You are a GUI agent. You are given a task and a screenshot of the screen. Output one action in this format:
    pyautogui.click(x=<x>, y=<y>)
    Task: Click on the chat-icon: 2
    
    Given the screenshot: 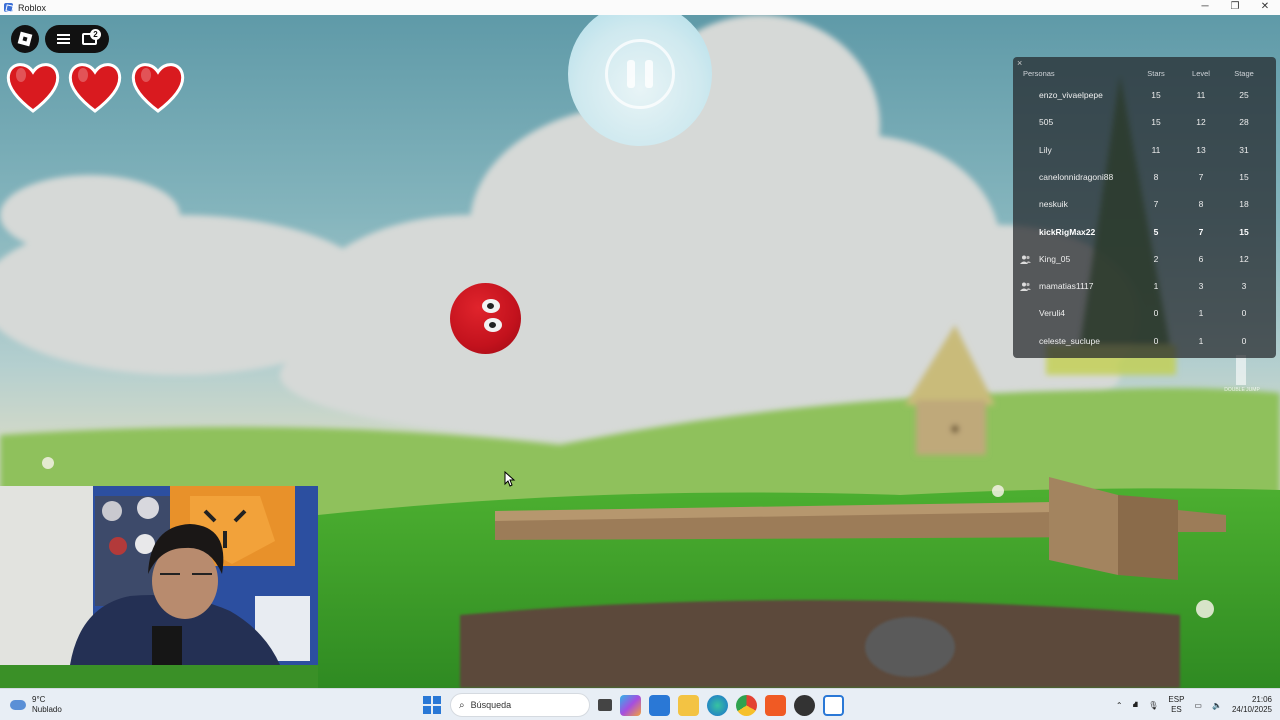 What is the action you would take?
    pyautogui.click(x=91, y=37)
    